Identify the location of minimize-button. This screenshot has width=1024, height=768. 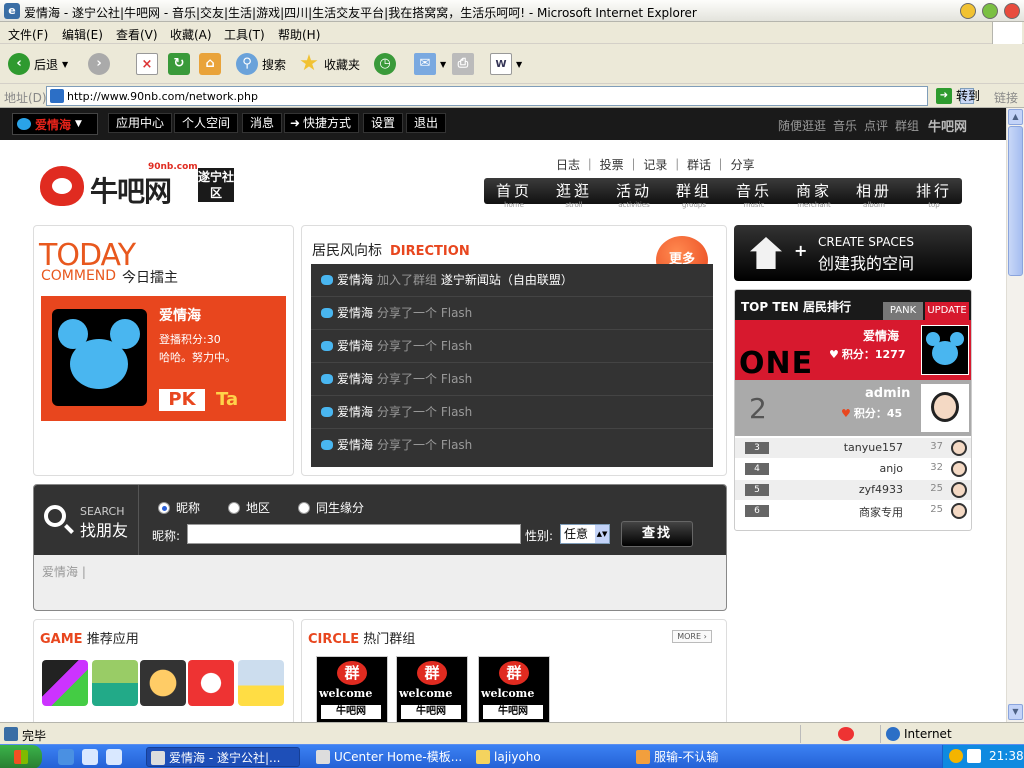
(968, 11).